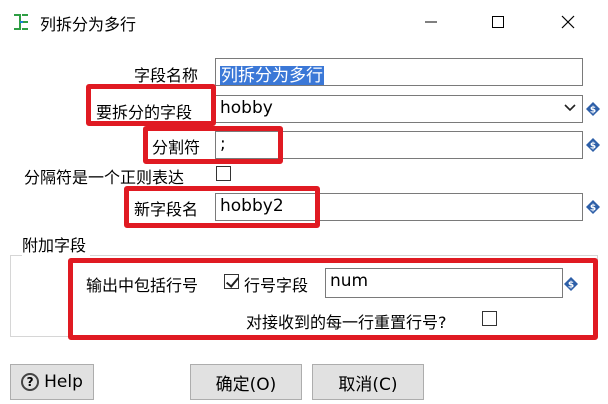 This screenshot has height=404, width=608. I want to click on maximize-button, so click(498, 22).